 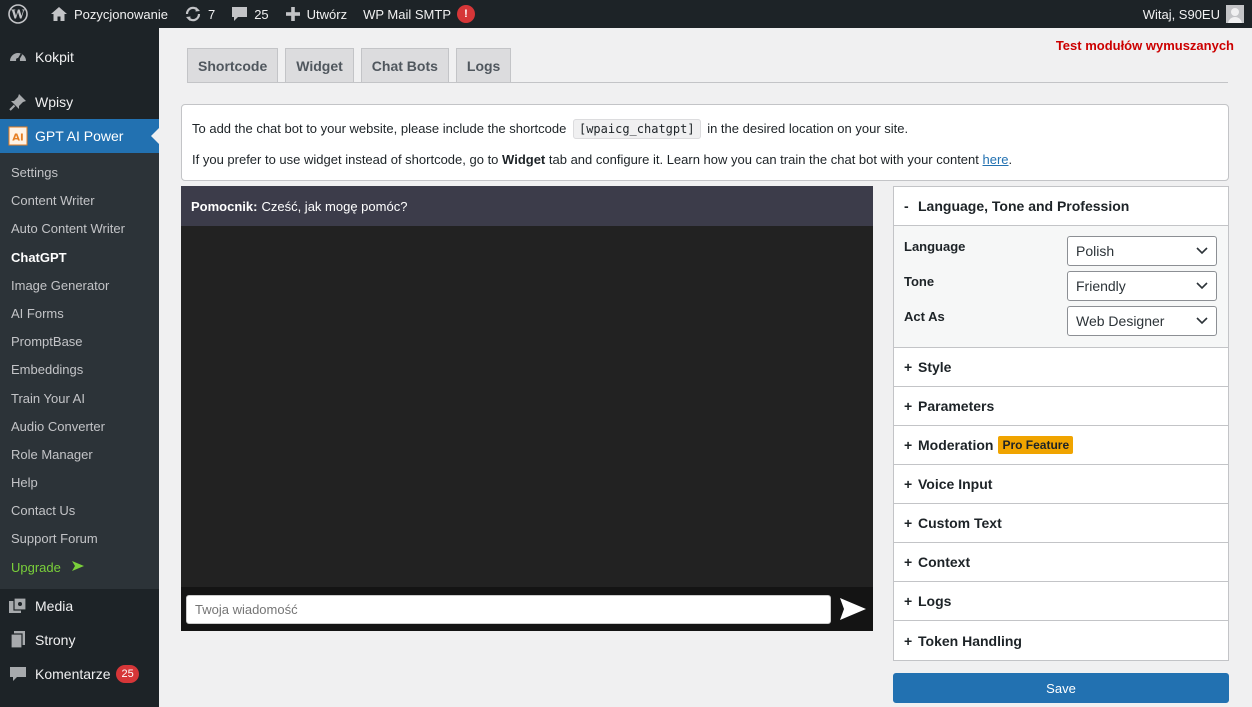 What do you see at coordinates (919, 281) in the screenshot?
I see `field-label: Tone` at bounding box center [919, 281].